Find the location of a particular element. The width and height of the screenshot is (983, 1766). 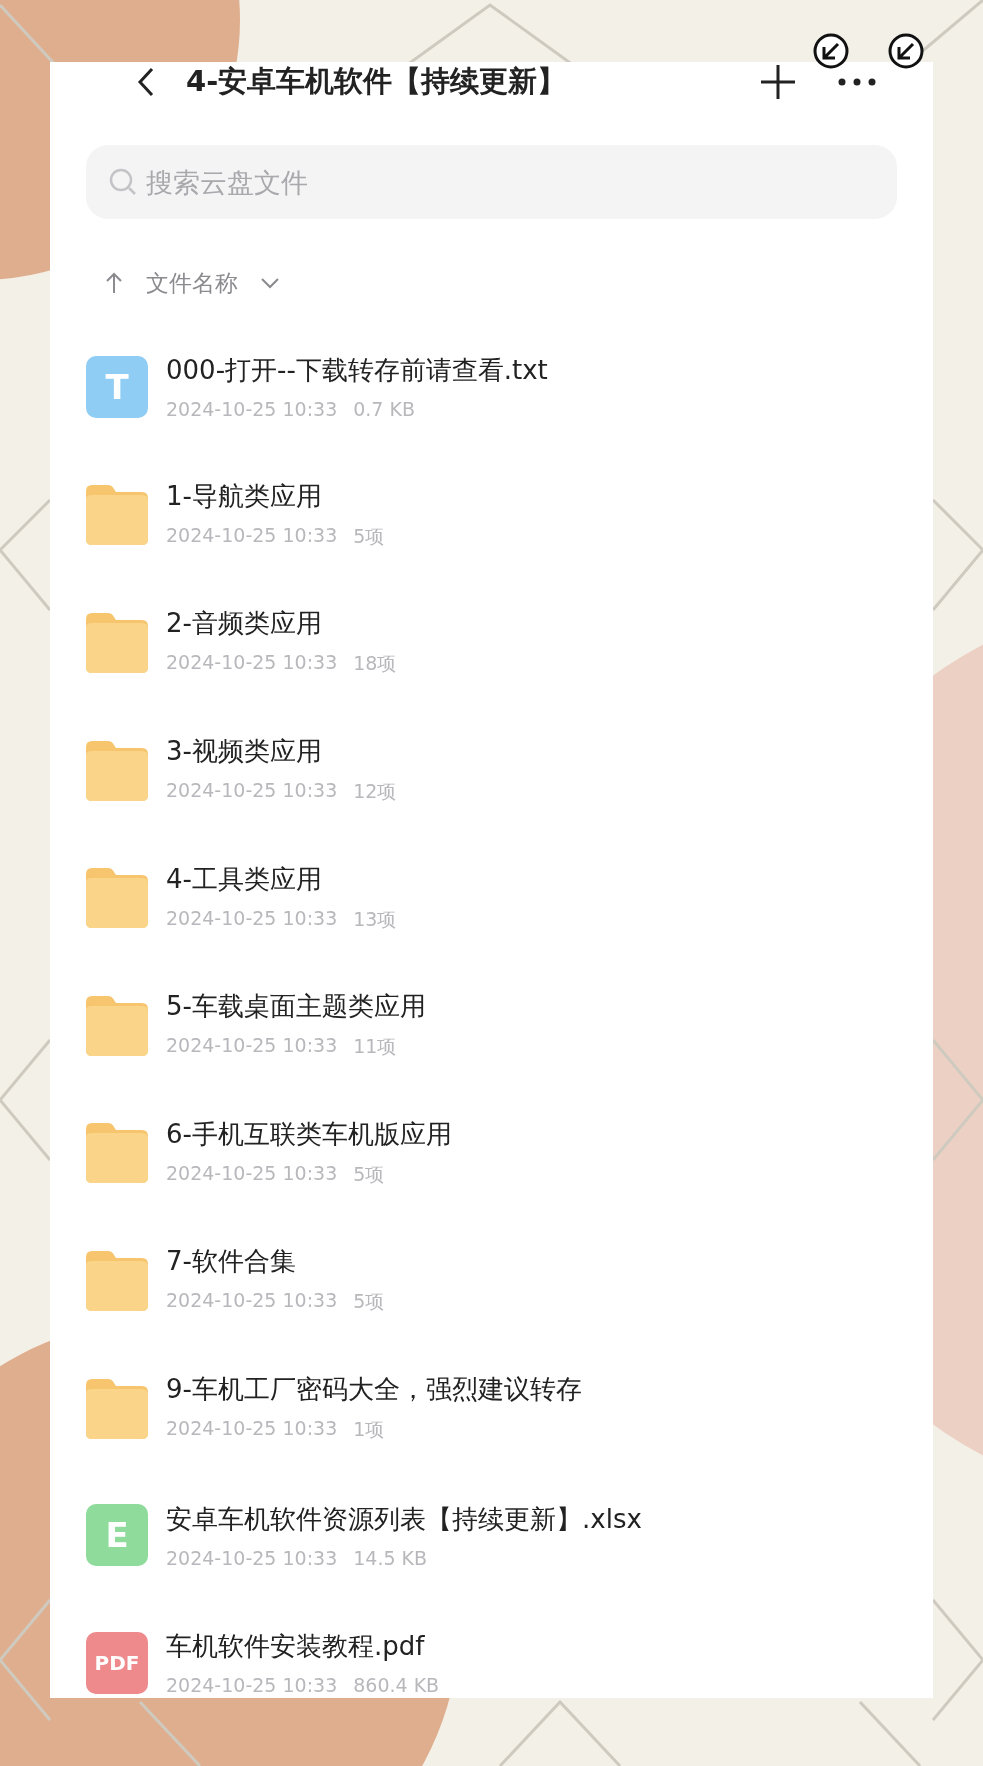

search-field: 搜索云盘文件 is located at coordinates (491, 182).